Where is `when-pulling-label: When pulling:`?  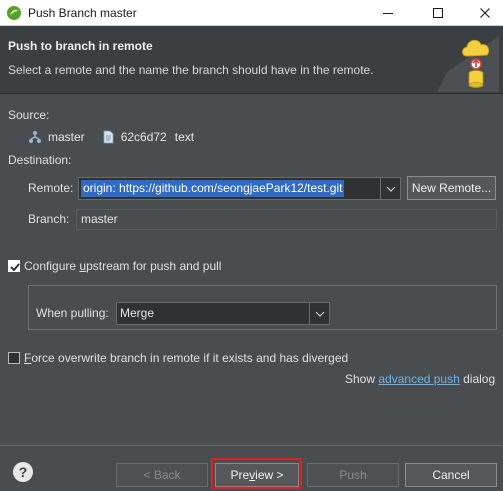 when-pulling-label: When pulling: is located at coordinates (72, 313).